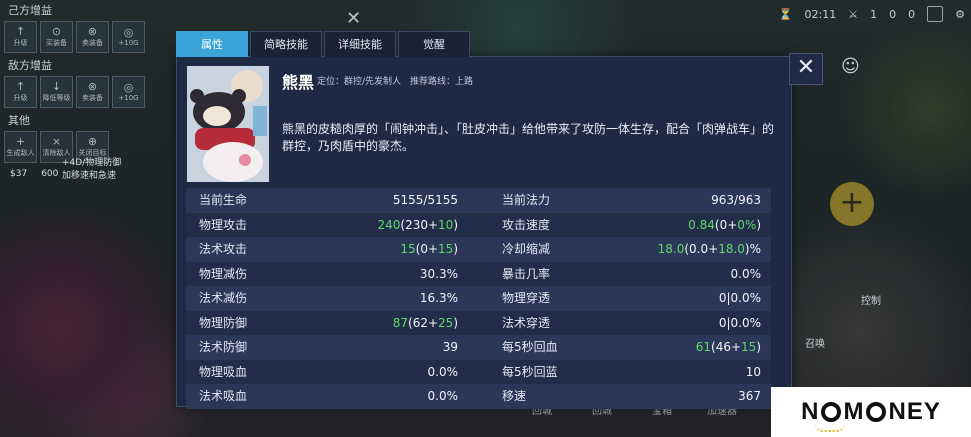 This screenshot has height=437, width=971. Describe the element at coordinates (526, 249) in the screenshot. I see `stat-label: 冷却缩减` at that location.